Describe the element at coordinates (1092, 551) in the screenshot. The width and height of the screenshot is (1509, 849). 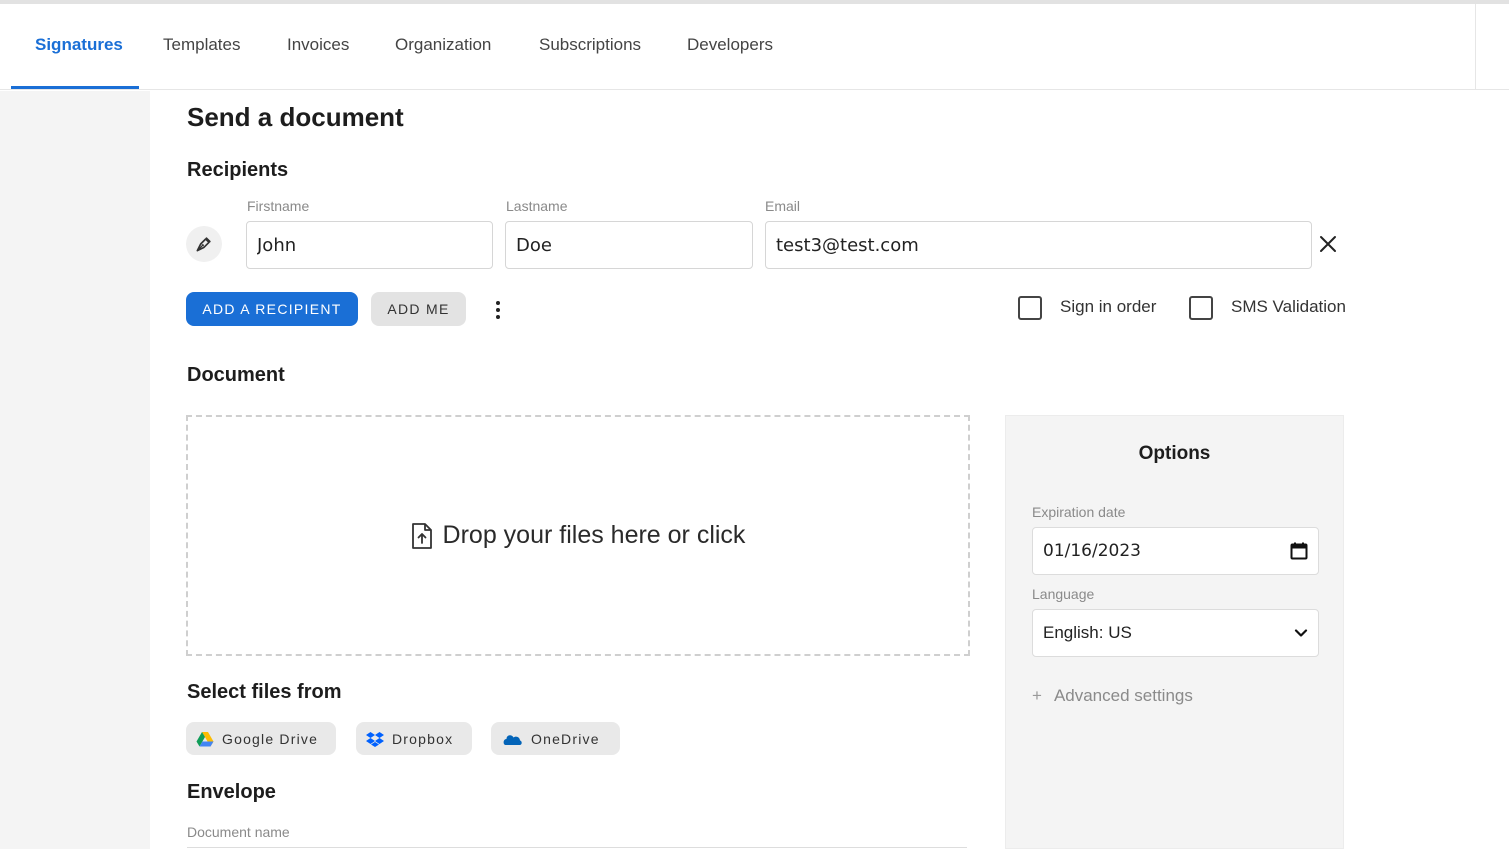
I see `expiration-date-value: 01/16/2023` at that location.